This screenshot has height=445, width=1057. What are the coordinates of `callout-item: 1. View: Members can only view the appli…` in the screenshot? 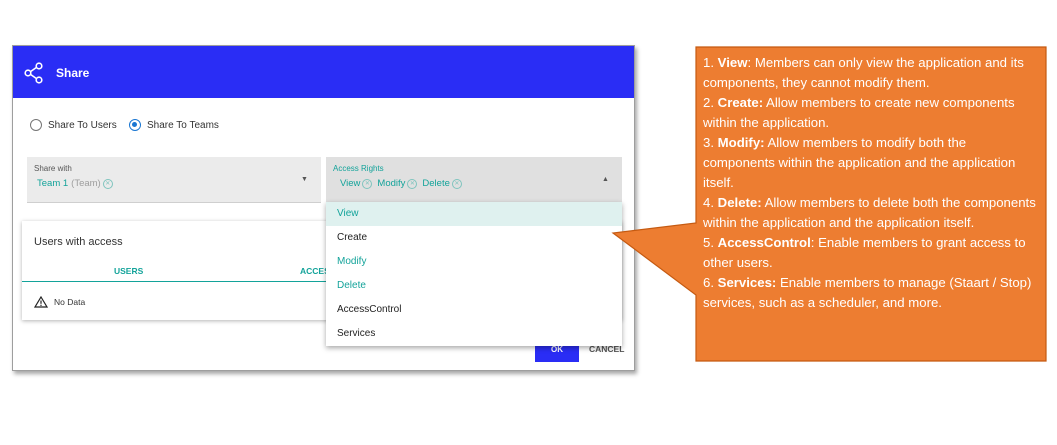 It's located at (863, 72).